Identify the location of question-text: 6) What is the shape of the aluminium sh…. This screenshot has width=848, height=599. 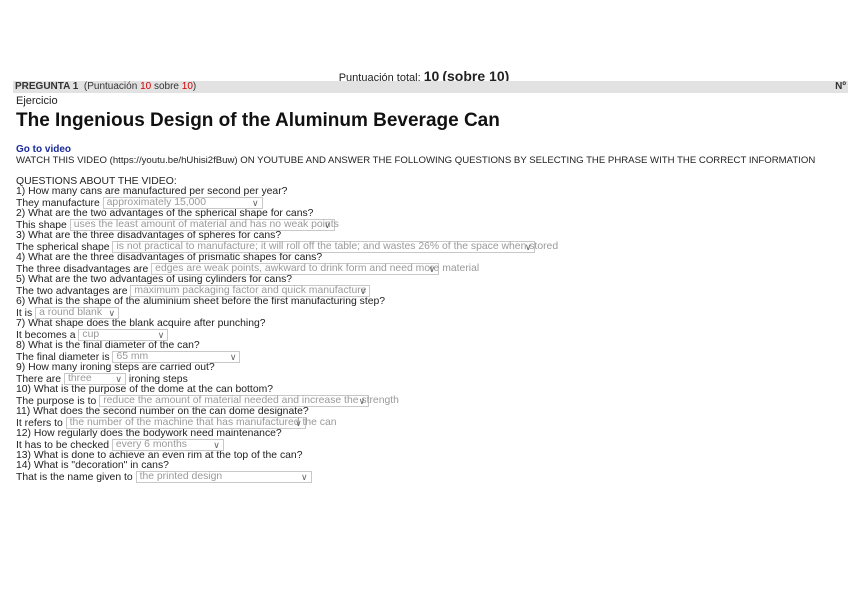
(201, 301).